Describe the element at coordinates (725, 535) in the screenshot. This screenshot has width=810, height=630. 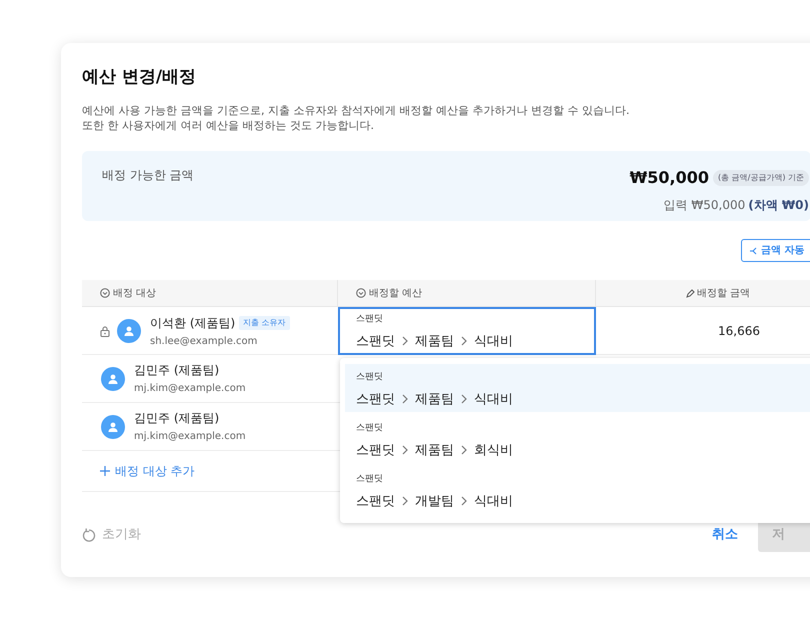
I see `cancel-button: 취소` at that location.